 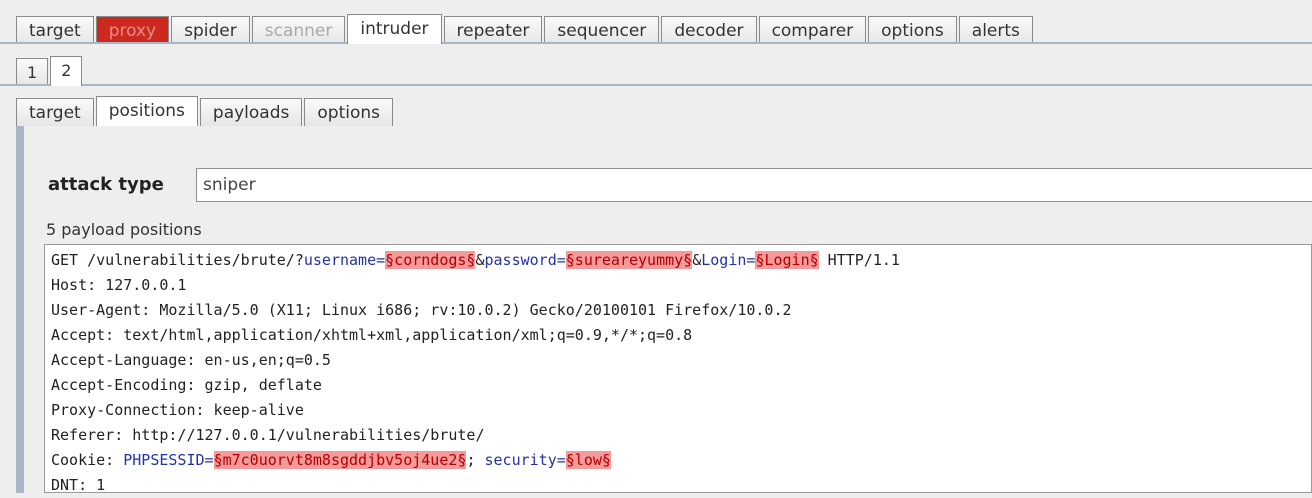 I want to click on tab-scanner: scanner, so click(x=298, y=30).